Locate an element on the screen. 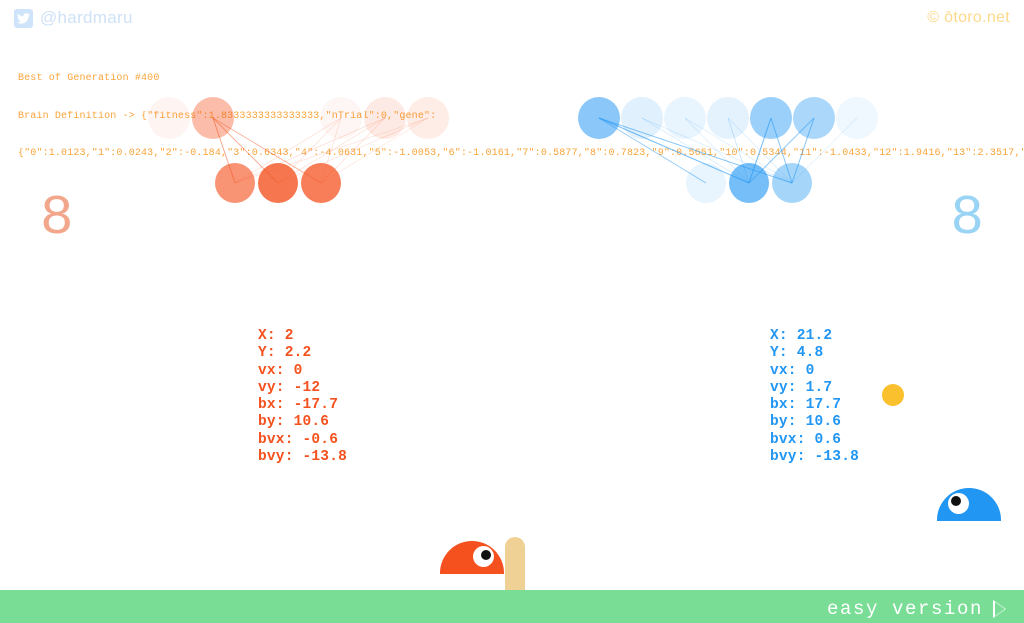  easy-version-label: easy version is located at coordinates (904, 609).